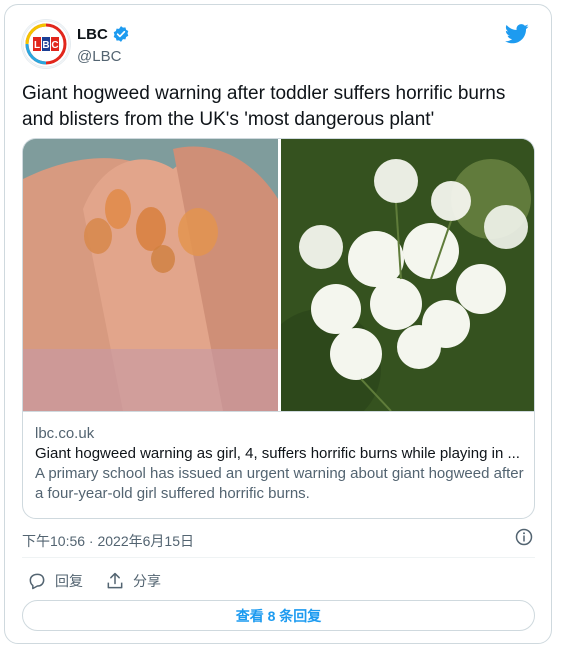 Image resolution: width=570 pixels, height=654 pixels. What do you see at coordinates (65, 433) in the screenshot?
I see `link-domain: lbc.co.uk` at bounding box center [65, 433].